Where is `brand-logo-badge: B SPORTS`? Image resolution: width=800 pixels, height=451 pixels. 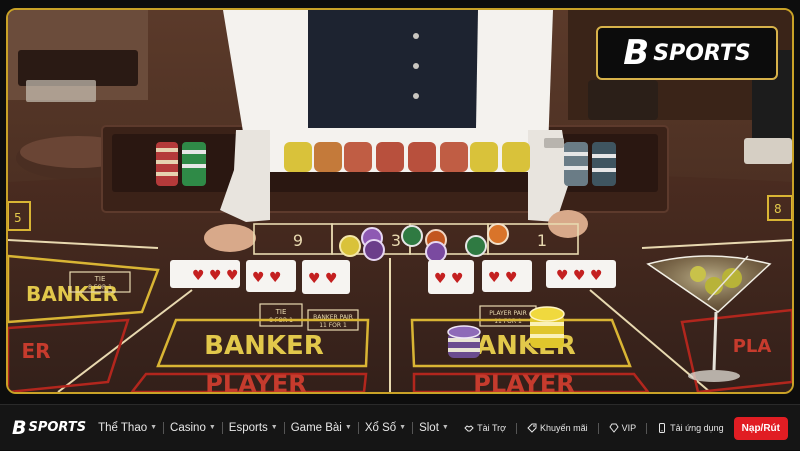
brand-logo-badge: B SPORTS is located at coordinates (687, 53).